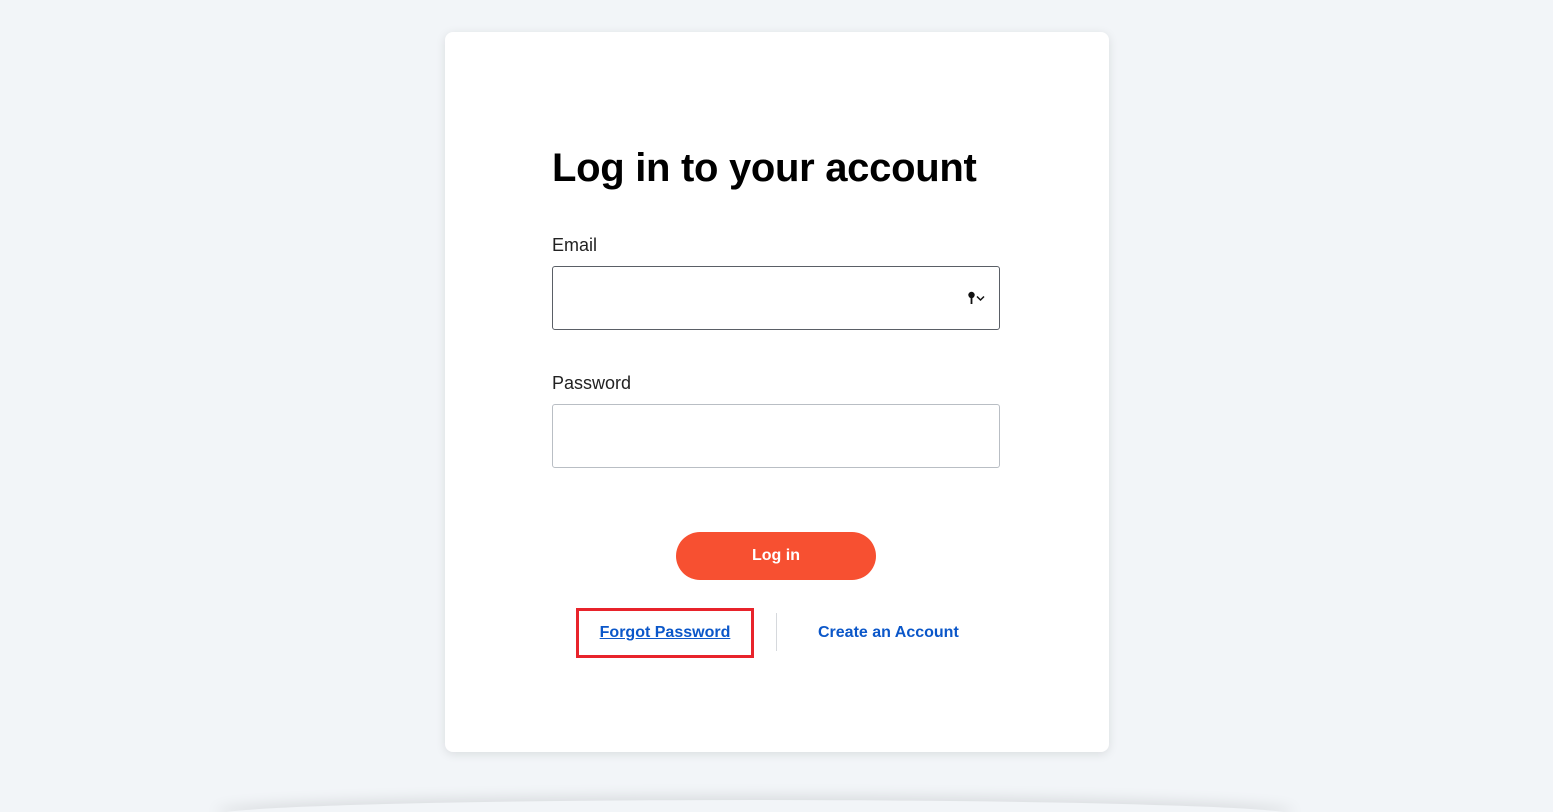  I want to click on forgot-password-link: Forgot Password, so click(665, 633).